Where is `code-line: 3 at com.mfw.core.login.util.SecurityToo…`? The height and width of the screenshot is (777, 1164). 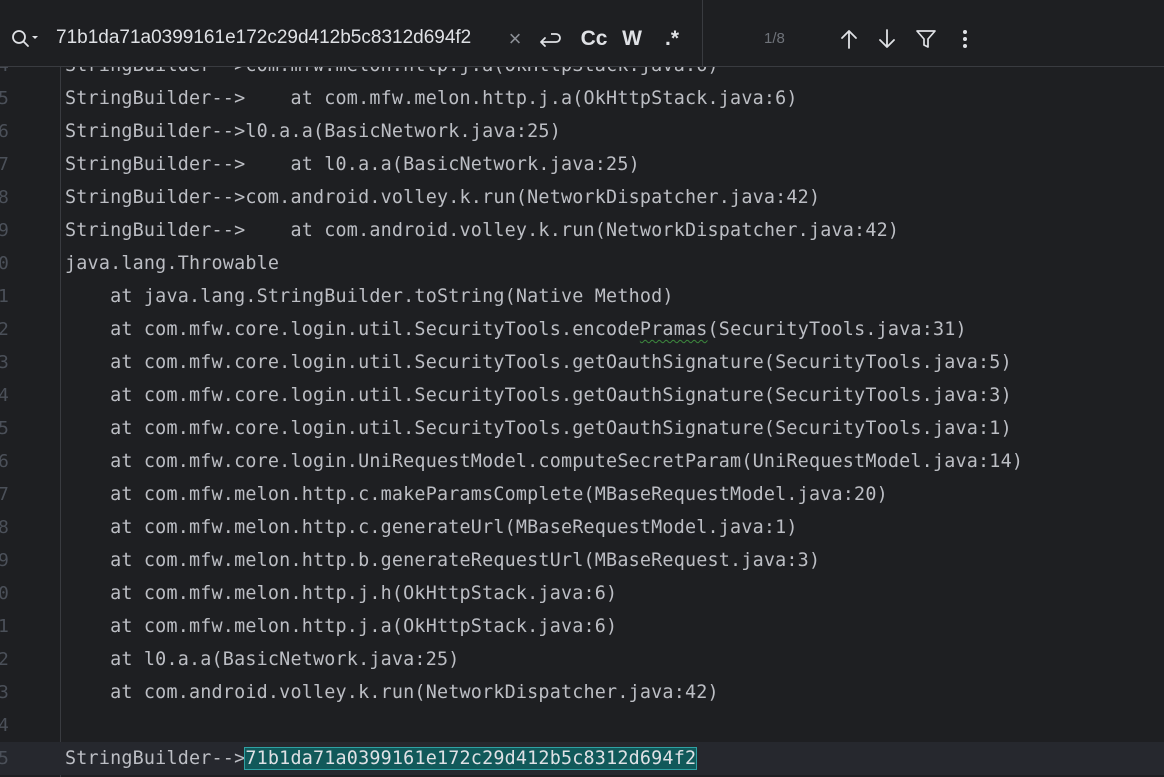
code-line: 3 at com.mfw.core.login.util.SecurityToo… is located at coordinates (582, 362).